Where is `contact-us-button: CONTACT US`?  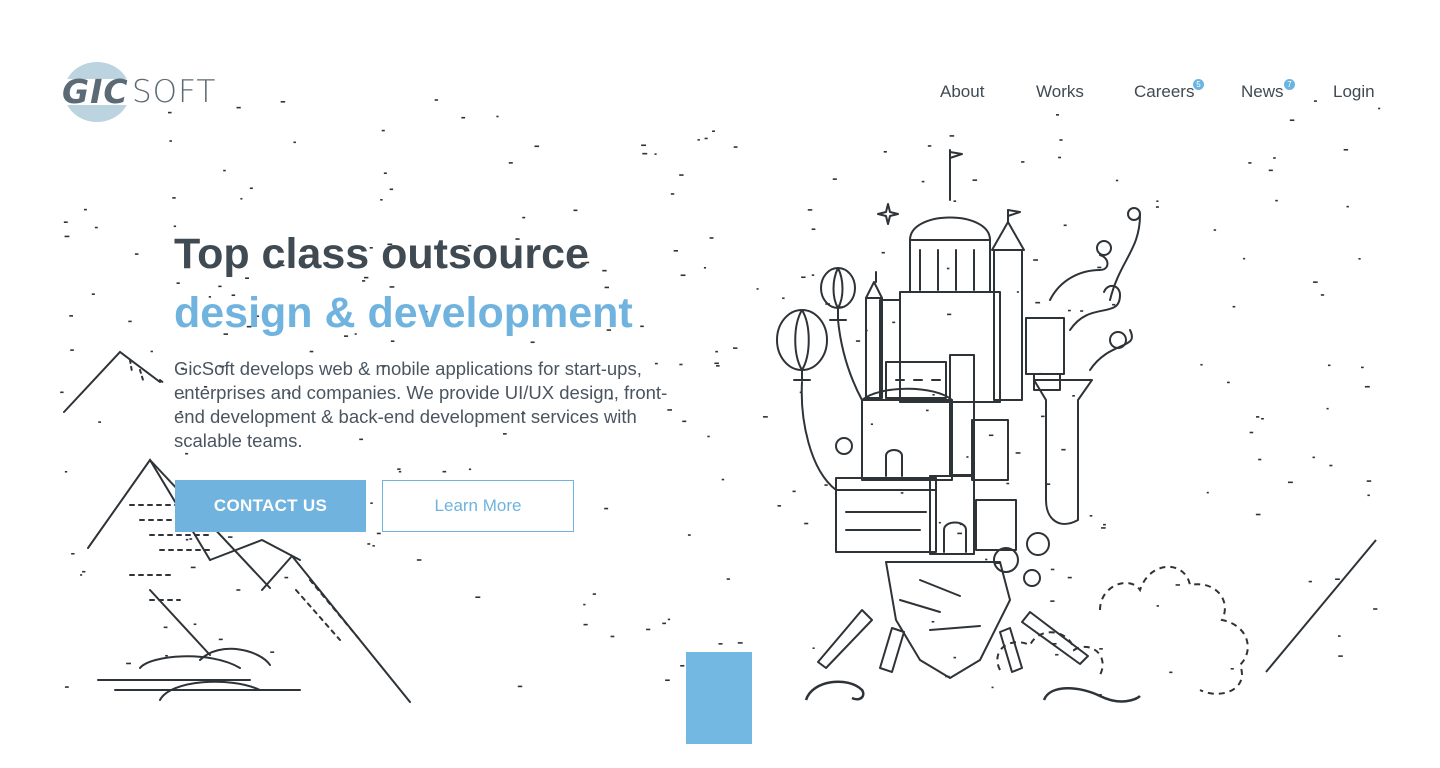 contact-us-button: CONTACT US is located at coordinates (270, 506).